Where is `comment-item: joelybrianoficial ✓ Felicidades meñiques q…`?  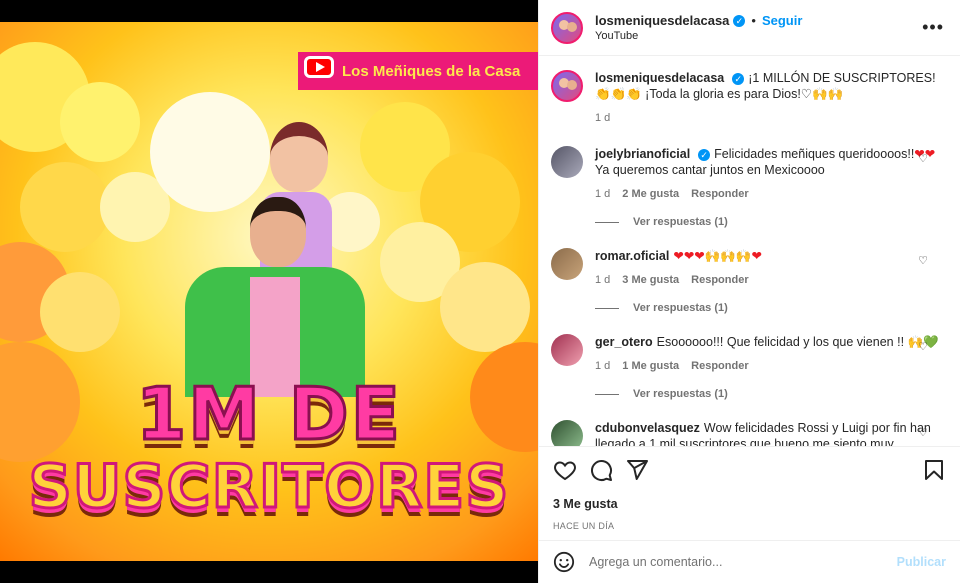
comment-item: joelybrianoficial ✓ Felicidades meñiques q… is located at coordinates (747, 174).